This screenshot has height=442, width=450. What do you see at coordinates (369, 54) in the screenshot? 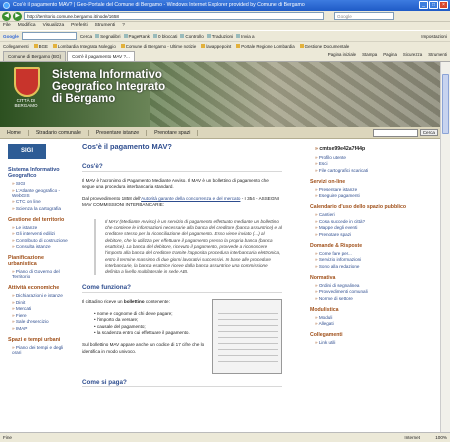
I see `cmd-print: Stampa` at bounding box center [369, 54].